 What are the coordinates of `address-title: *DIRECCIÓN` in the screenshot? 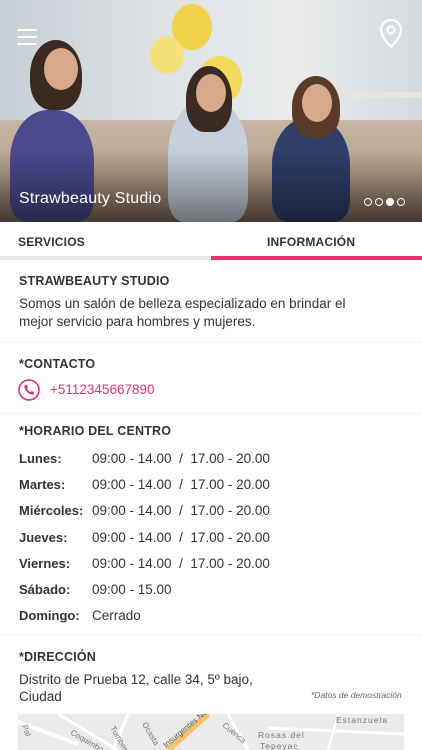 It's located at (58, 657).